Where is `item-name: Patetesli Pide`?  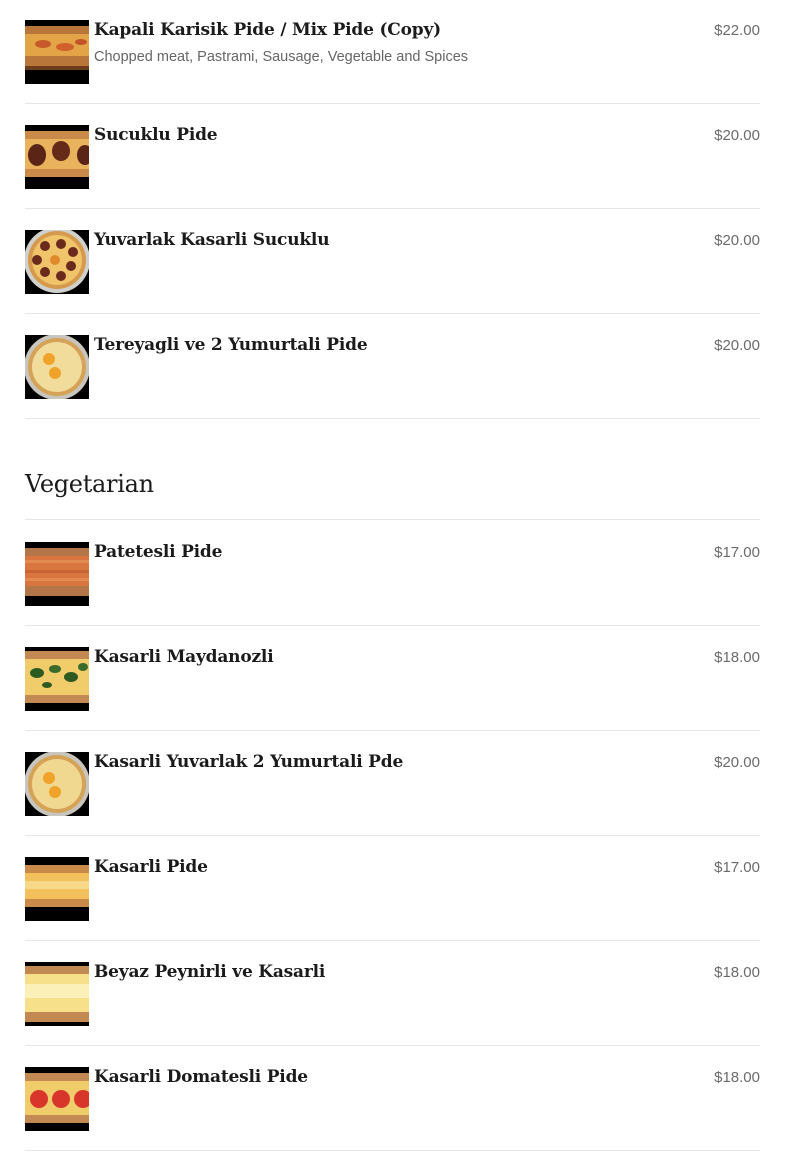
item-name: Patetesli Pide is located at coordinates (158, 552).